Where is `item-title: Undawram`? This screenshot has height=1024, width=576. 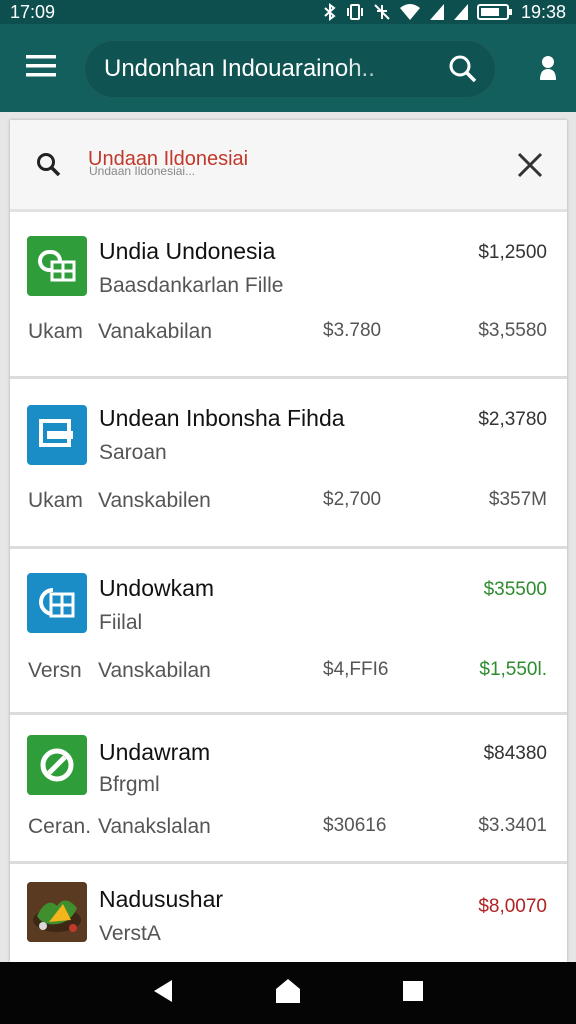
item-title: Undawram is located at coordinates (155, 752).